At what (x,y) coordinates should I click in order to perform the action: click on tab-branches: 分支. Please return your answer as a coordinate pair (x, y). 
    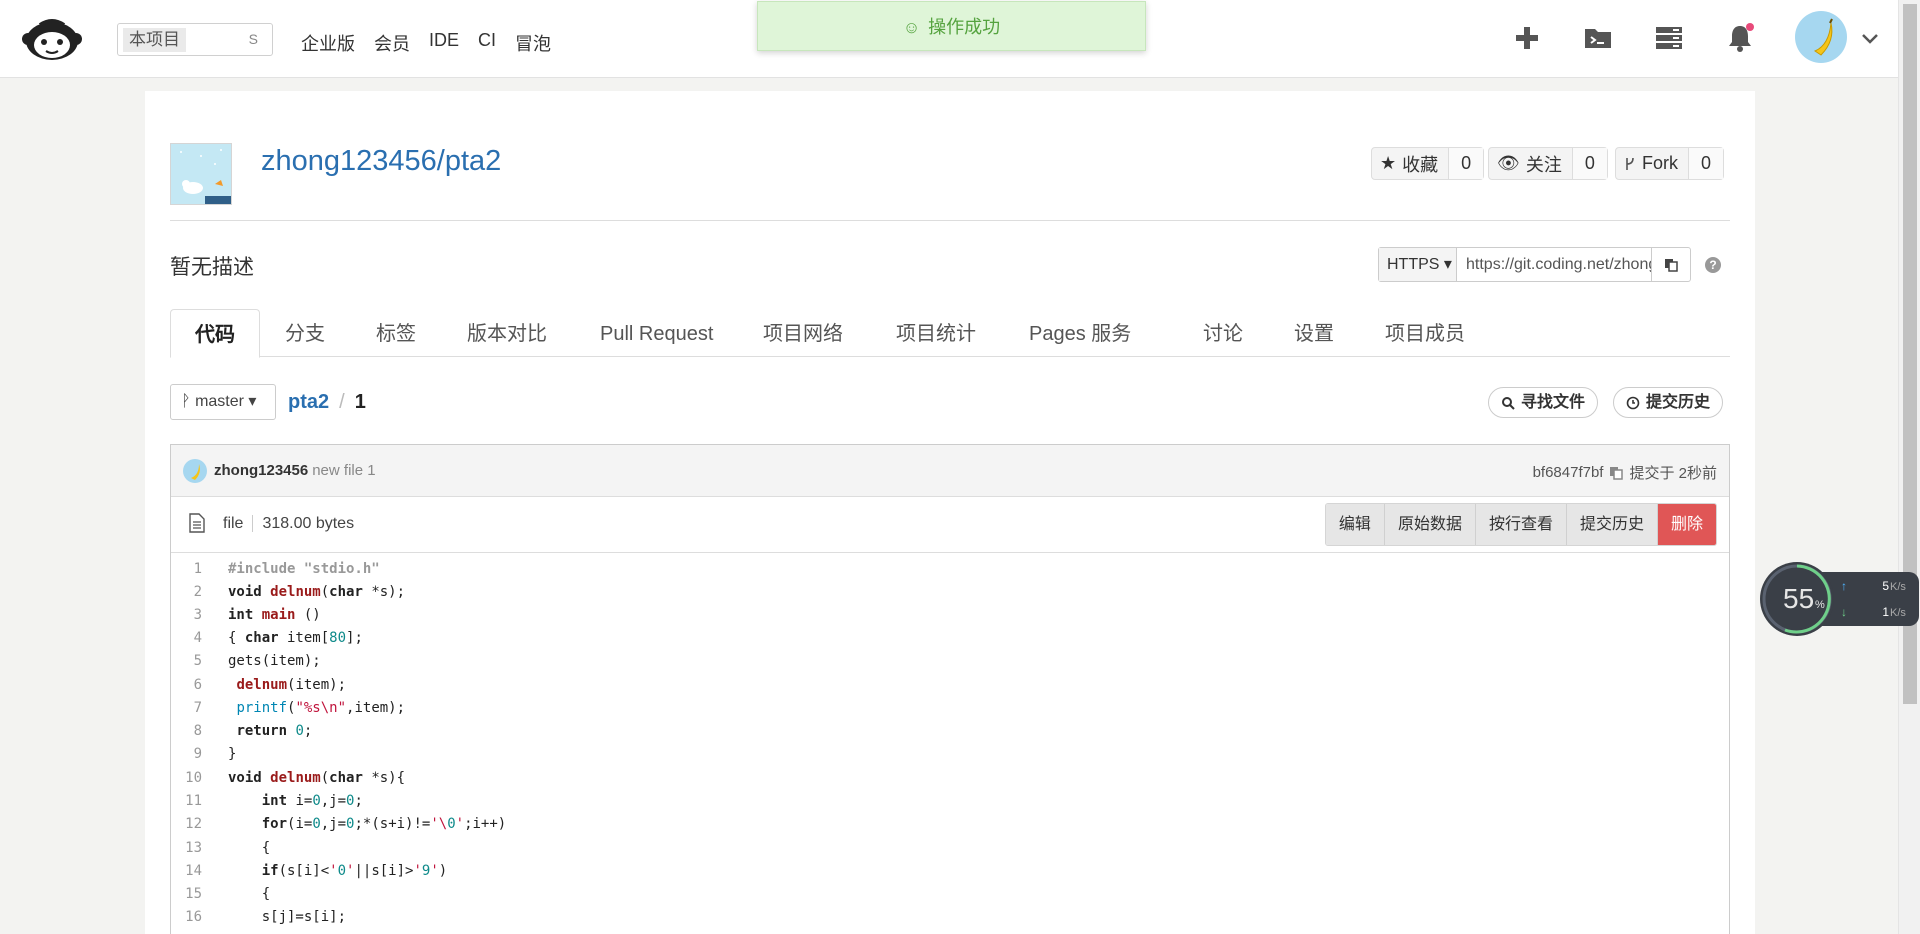
    Looking at the image, I should click on (305, 333).